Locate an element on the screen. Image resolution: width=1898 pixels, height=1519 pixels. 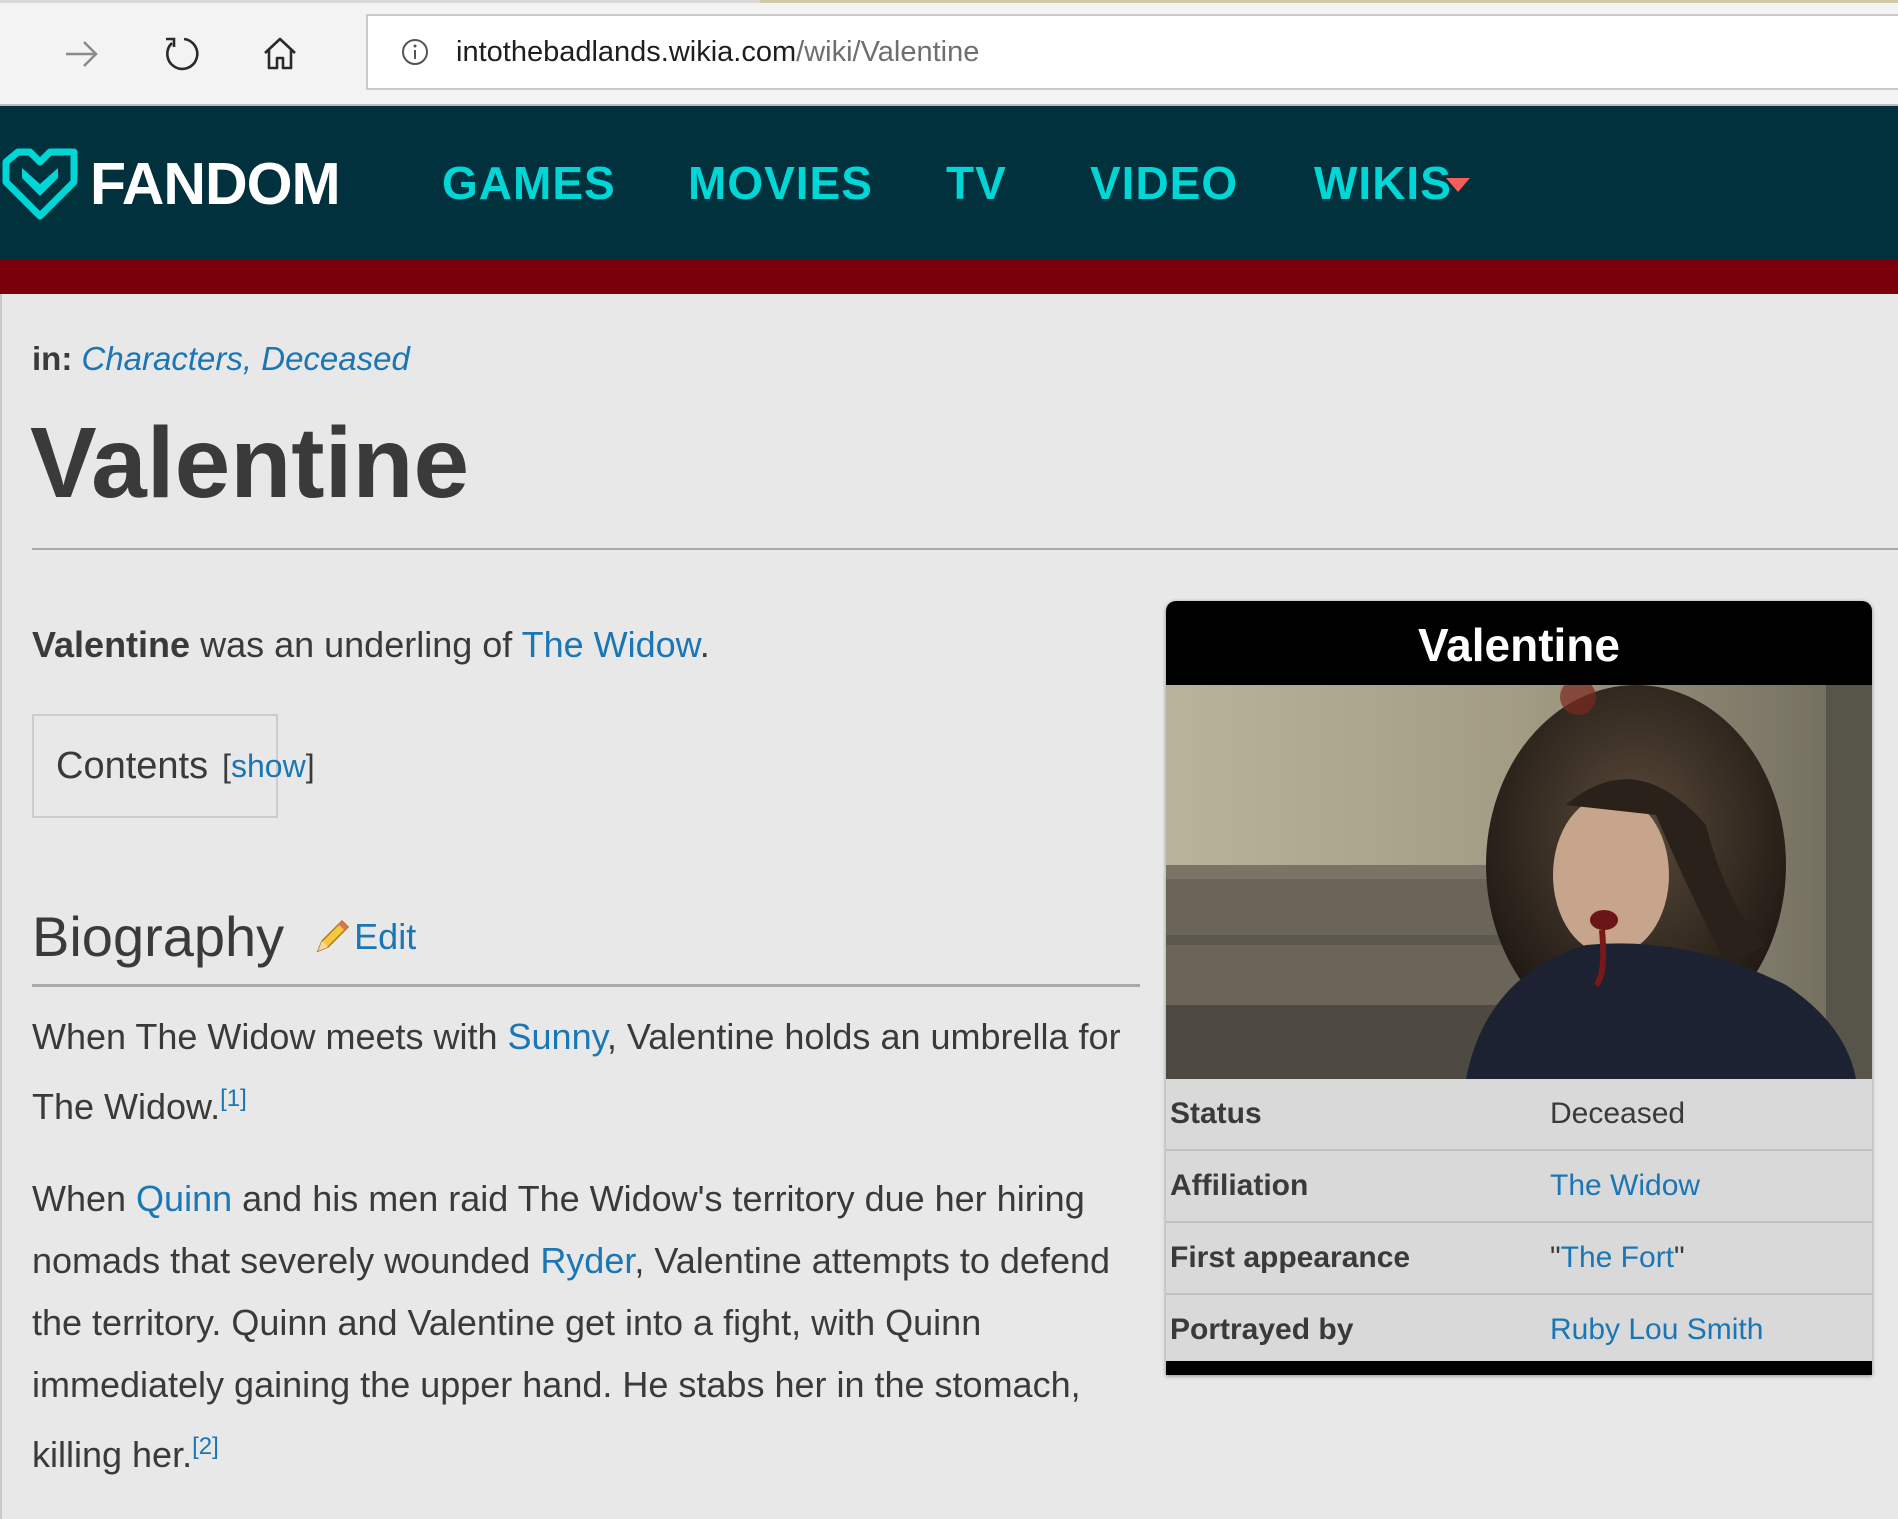
home-icon is located at coordinates (280, 53).